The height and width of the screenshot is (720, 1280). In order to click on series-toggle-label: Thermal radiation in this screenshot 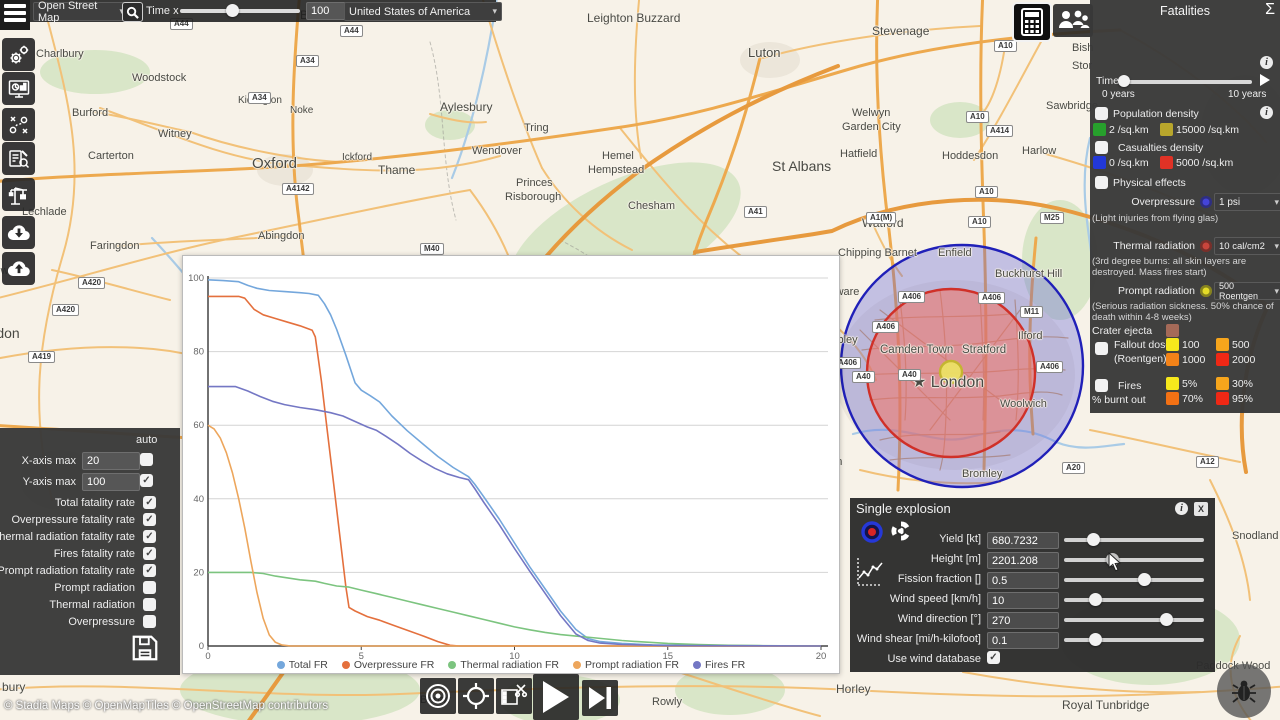, I will do `click(92, 604)`.